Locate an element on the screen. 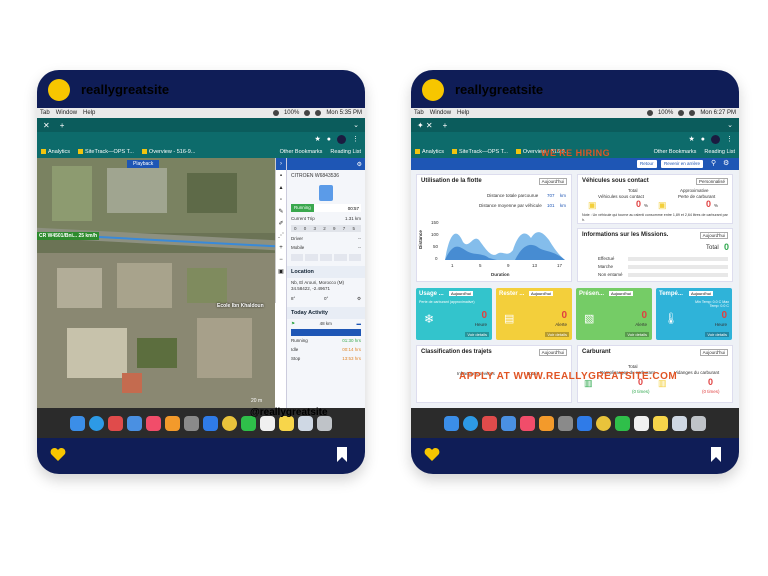 Image resolution: width=768 pixels, height=576 pixels. trash-icon: ▫ is located at coordinates (281, 200).